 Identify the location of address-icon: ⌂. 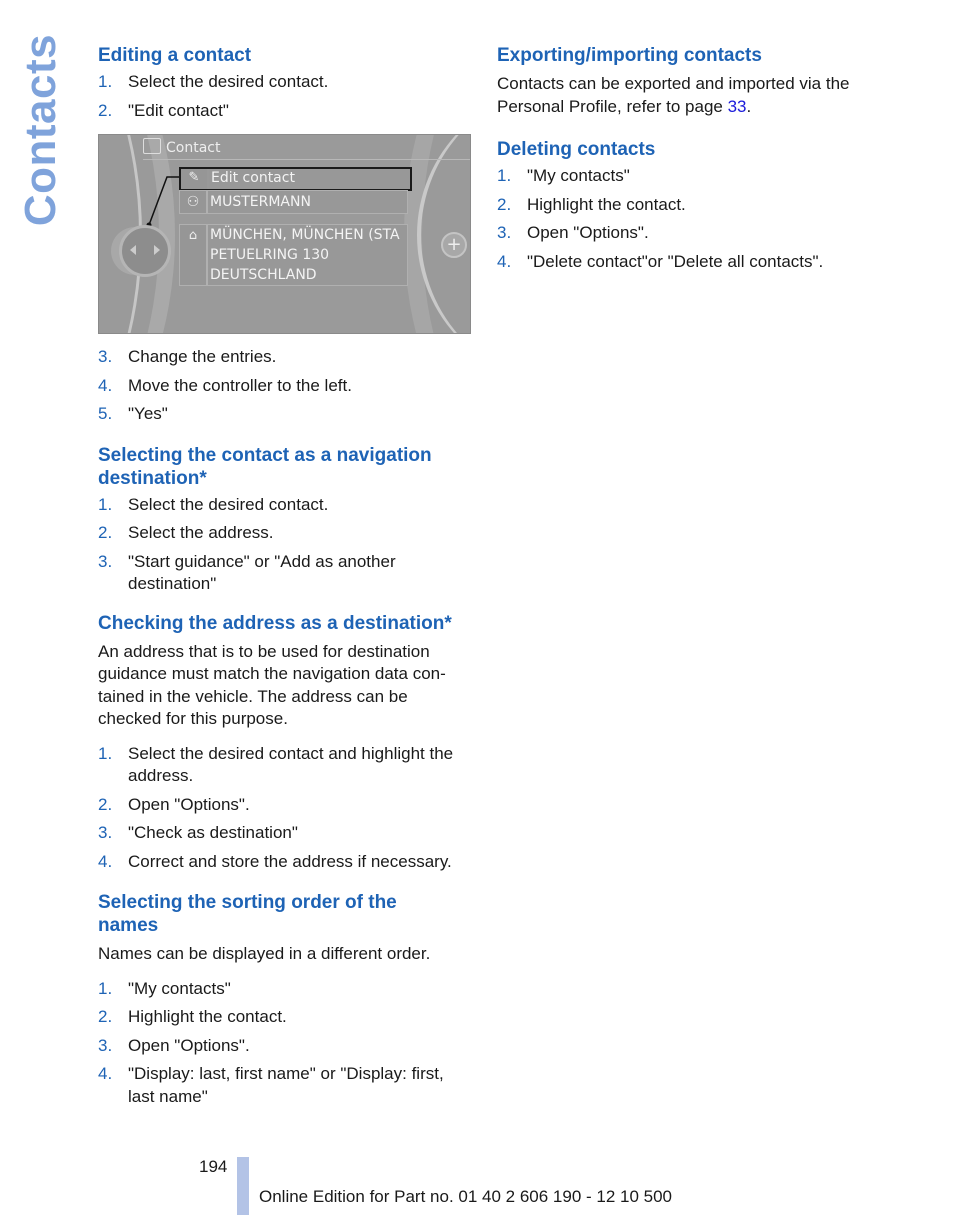
(193, 255).